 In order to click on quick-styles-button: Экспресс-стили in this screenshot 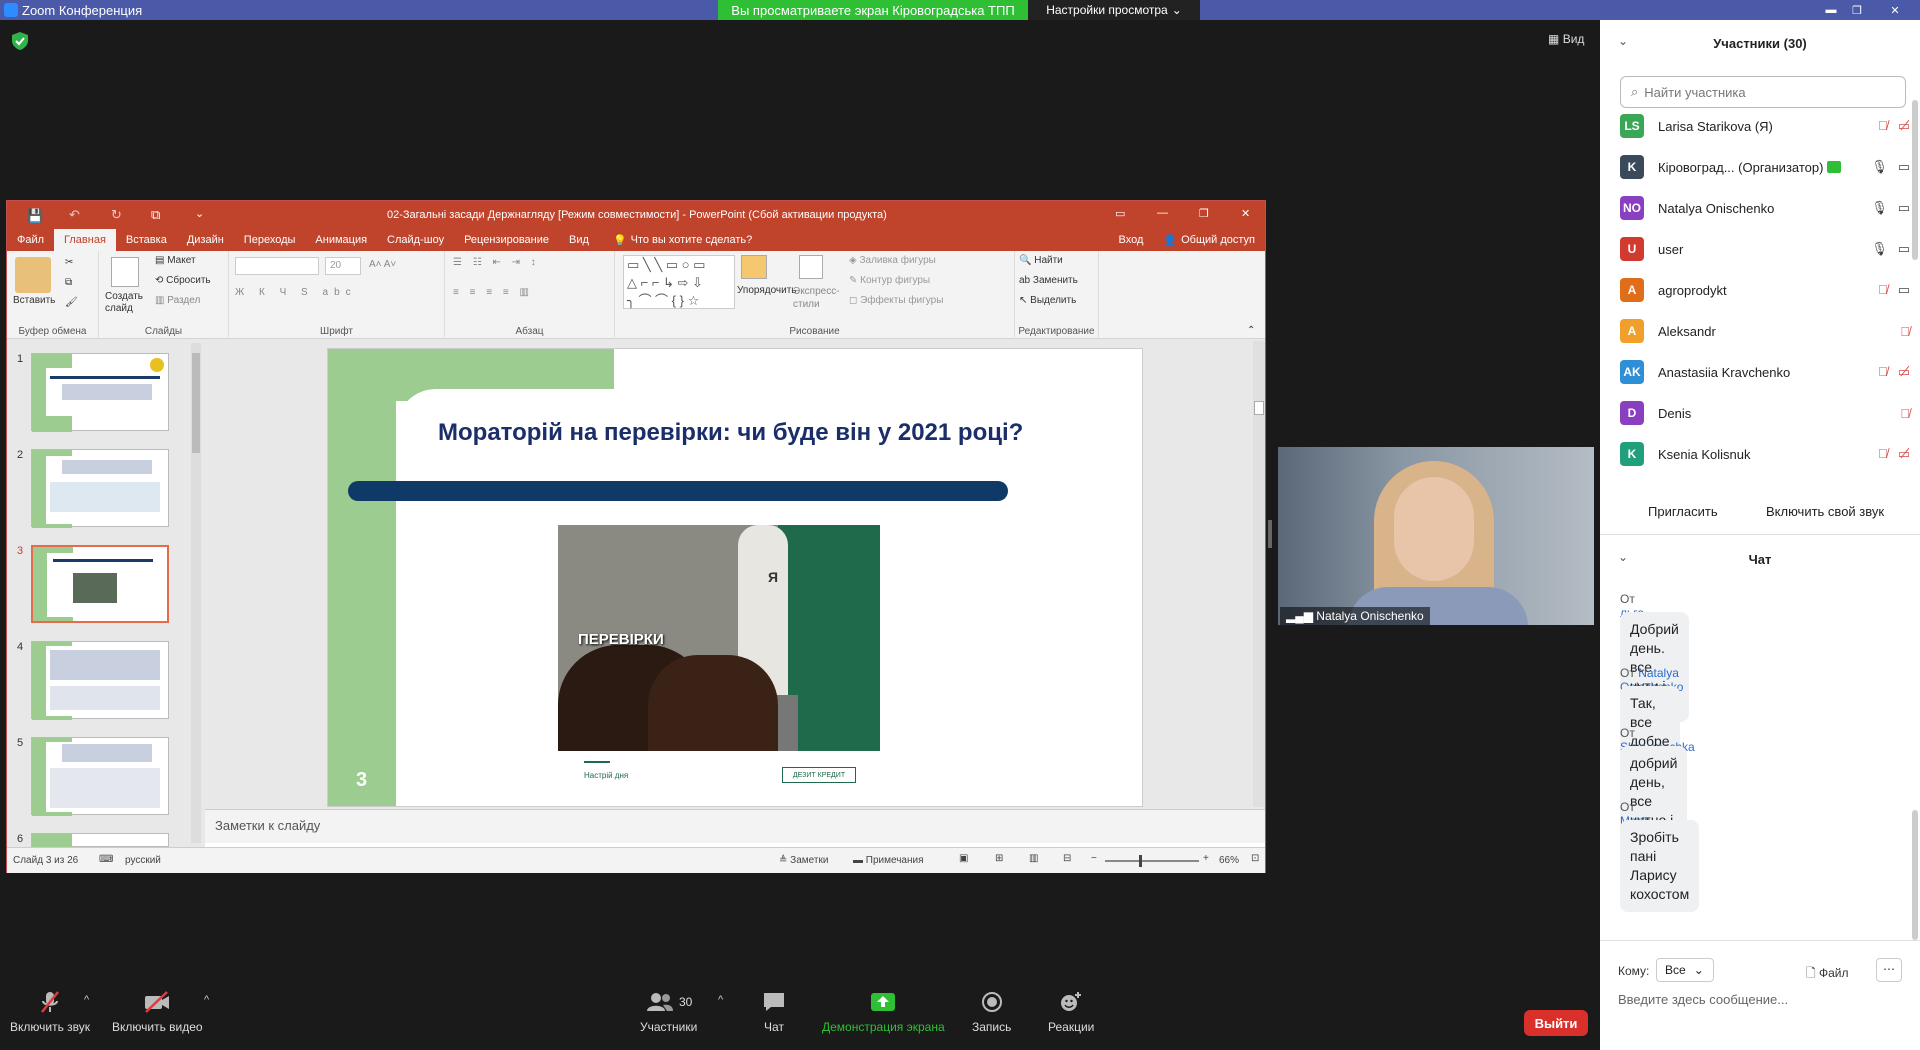, I will do `click(818, 298)`.